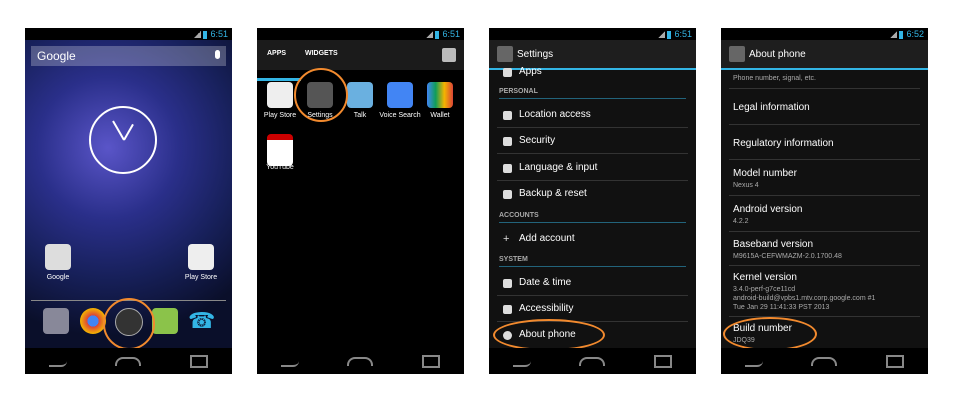  What do you see at coordinates (787, 256) in the screenshot?
I see `baseband-value: M9615A-CEFWMAZM-2.0.1700.48` at bounding box center [787, 256].